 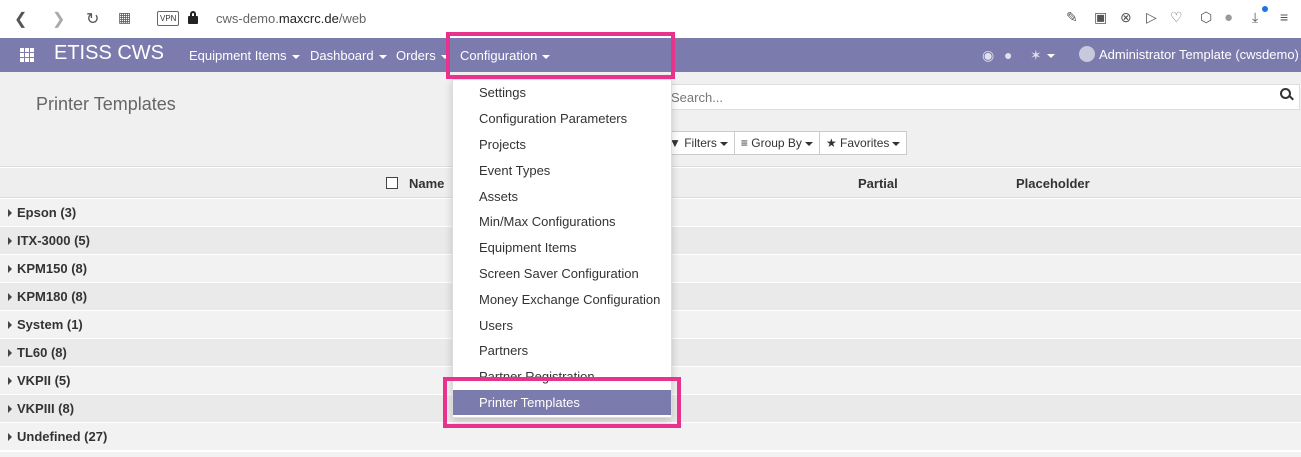 I want to click on cube-icon: ⬡, so click(x=1206, y=17).